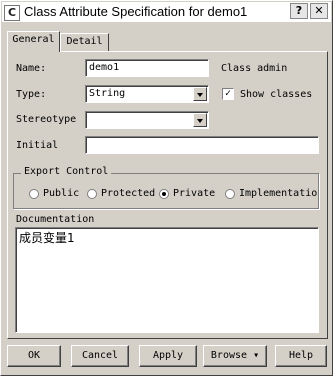 The height and width of the screenshot is (376, 333). I want to click on tab-detail-label: Detail, so click(84, 41).